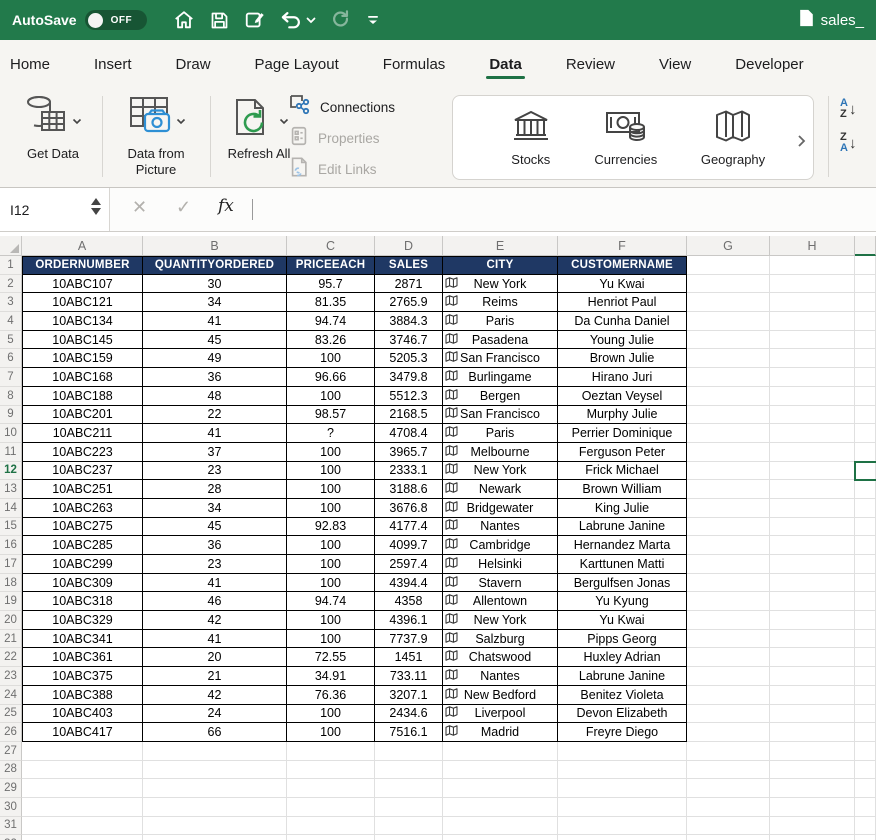 This screenshot has width=876, height=840. I want to click on cell-D15: 4177.4, so click(409, 527).